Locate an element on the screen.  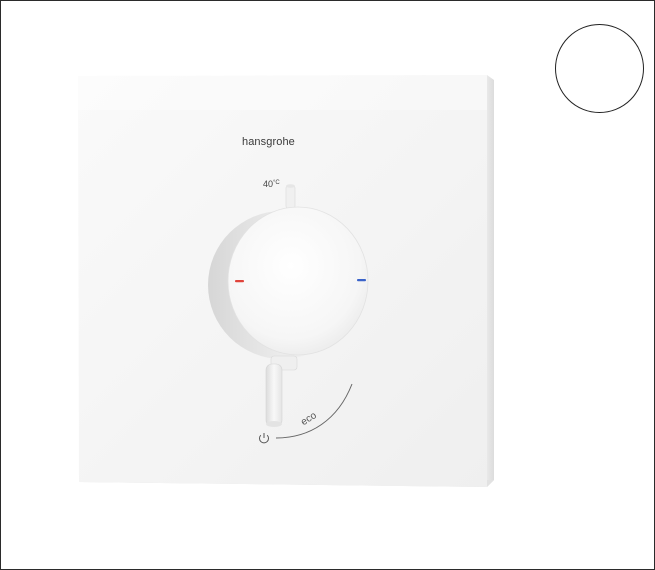
brand-logo: hansgrohe is located at coordinates (268, 142).